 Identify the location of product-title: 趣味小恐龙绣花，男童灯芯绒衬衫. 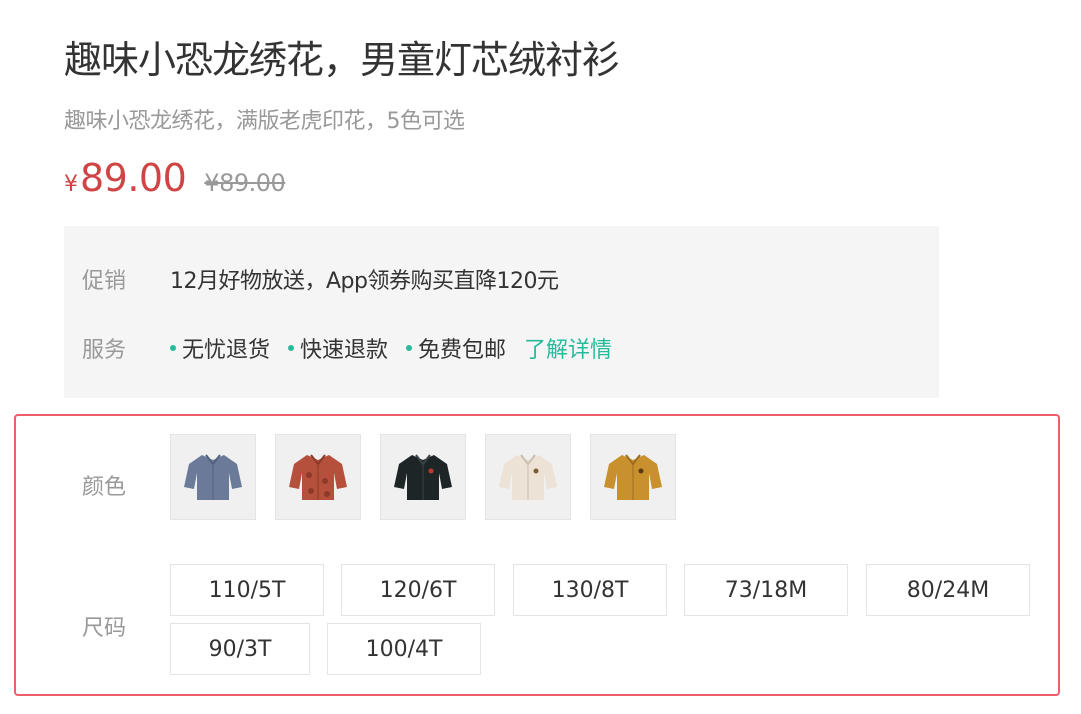
(342, 60).